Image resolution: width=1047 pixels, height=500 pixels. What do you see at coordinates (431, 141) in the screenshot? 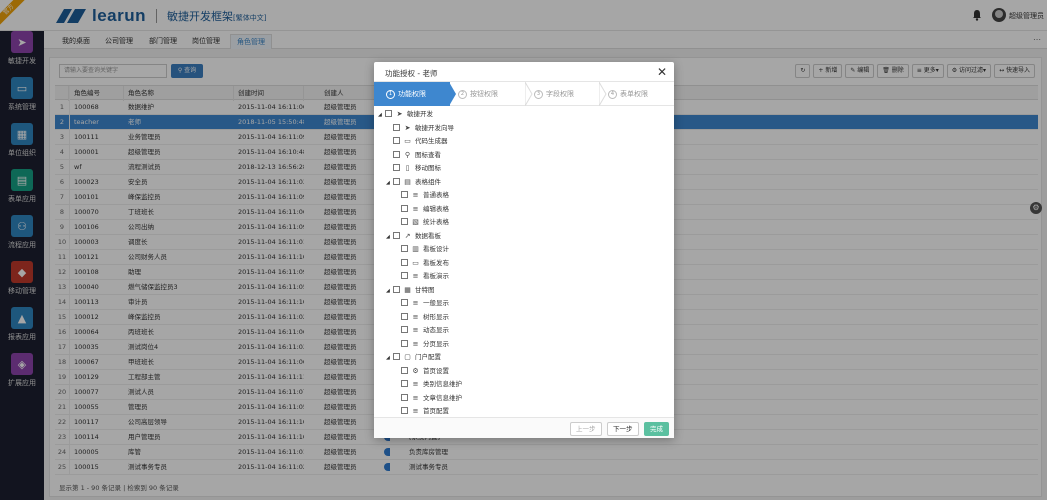
I see `tree-node-label: 代码生成器` at bounding box center [431, 141].